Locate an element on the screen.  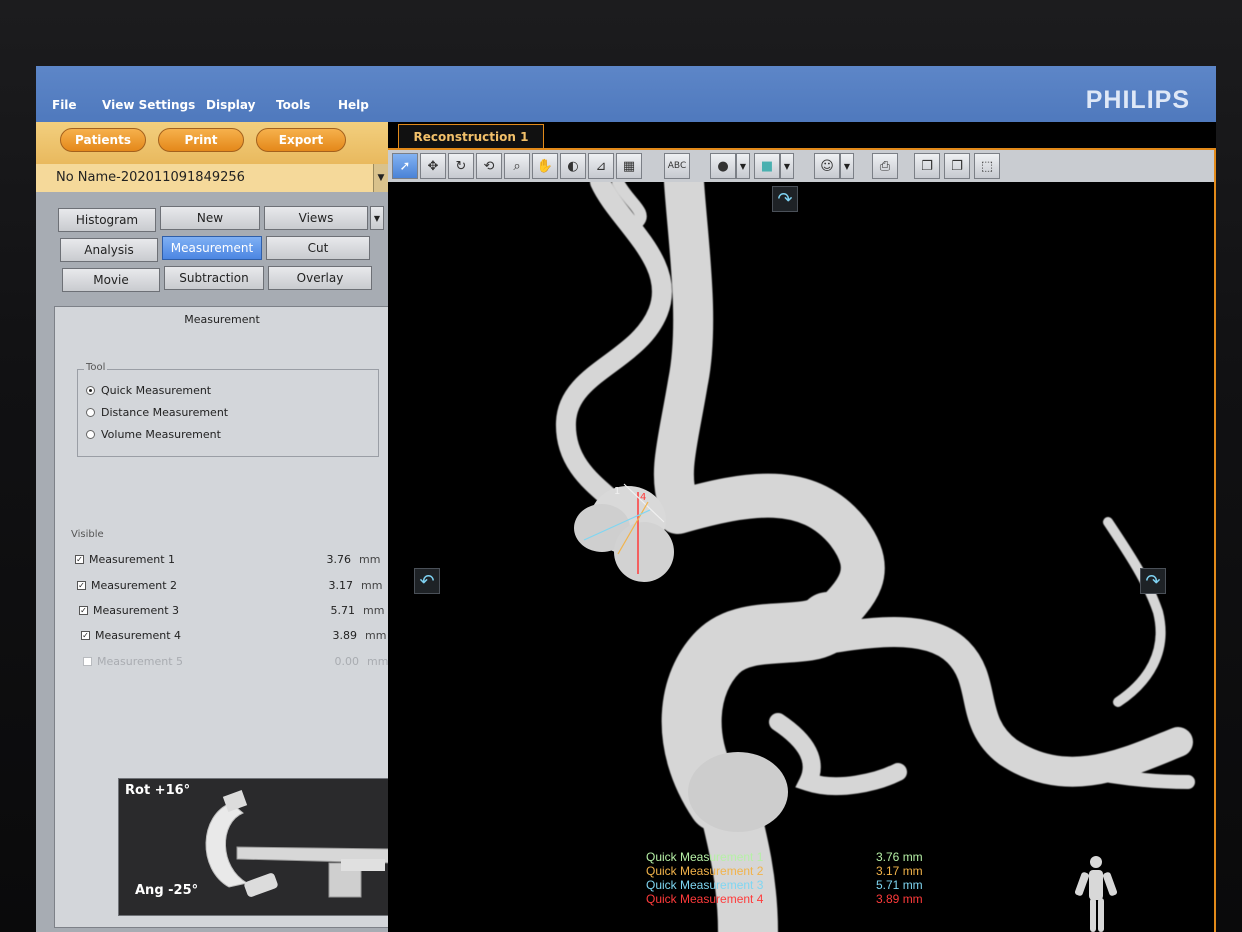
sphere-icon: ● is located at coordinates (723, 166).